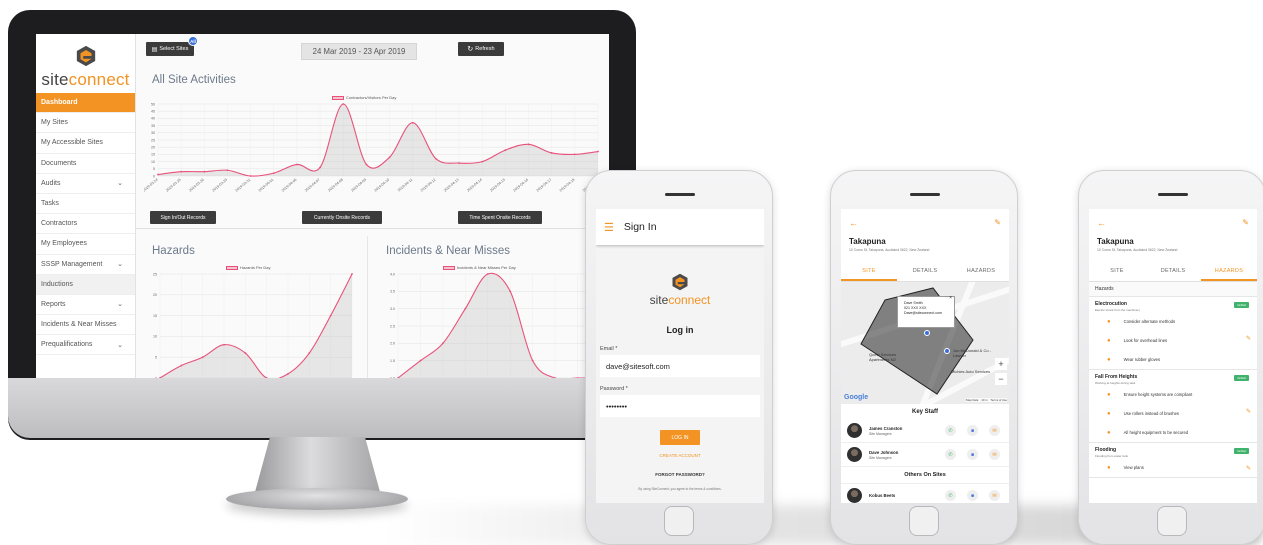 The image size is (1263, 545). Describe the element at coordinates (153, 140) in the screenshot. I see `y-tick-label: 25` at that location.